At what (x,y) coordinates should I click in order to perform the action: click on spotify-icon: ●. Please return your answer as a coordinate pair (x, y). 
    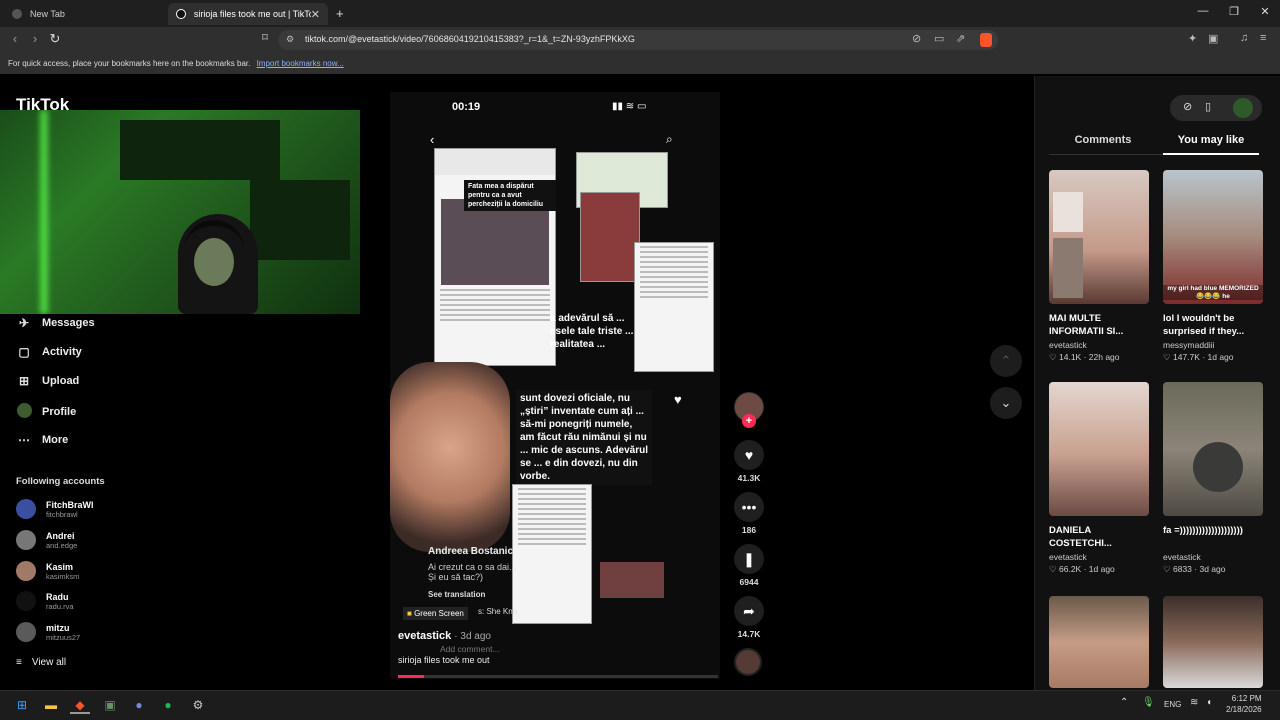
    Looking at the image, I should click on (168, 705).